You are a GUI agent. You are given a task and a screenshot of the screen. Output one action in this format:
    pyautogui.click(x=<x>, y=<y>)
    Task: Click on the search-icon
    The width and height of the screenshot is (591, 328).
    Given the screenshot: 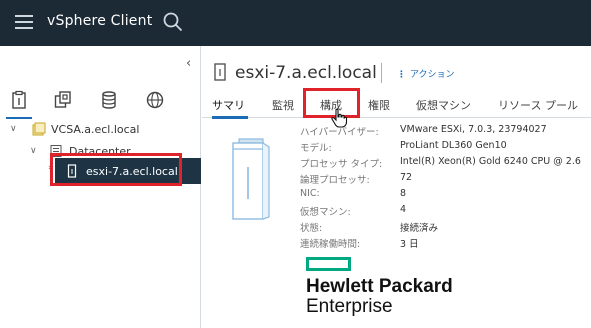 What is the action you would take?
    pyautogui.click(x=173, y=22)
    